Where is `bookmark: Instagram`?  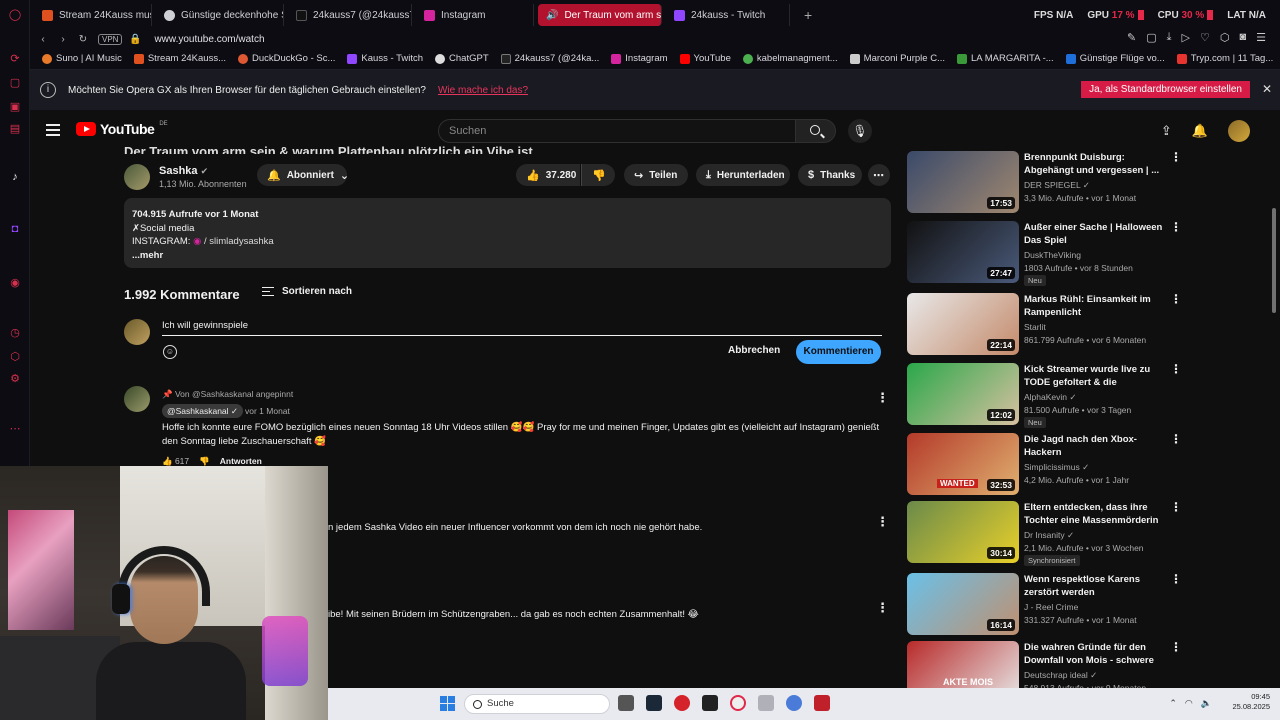 bookmark: Instagram is located at coordinates (639, 58).